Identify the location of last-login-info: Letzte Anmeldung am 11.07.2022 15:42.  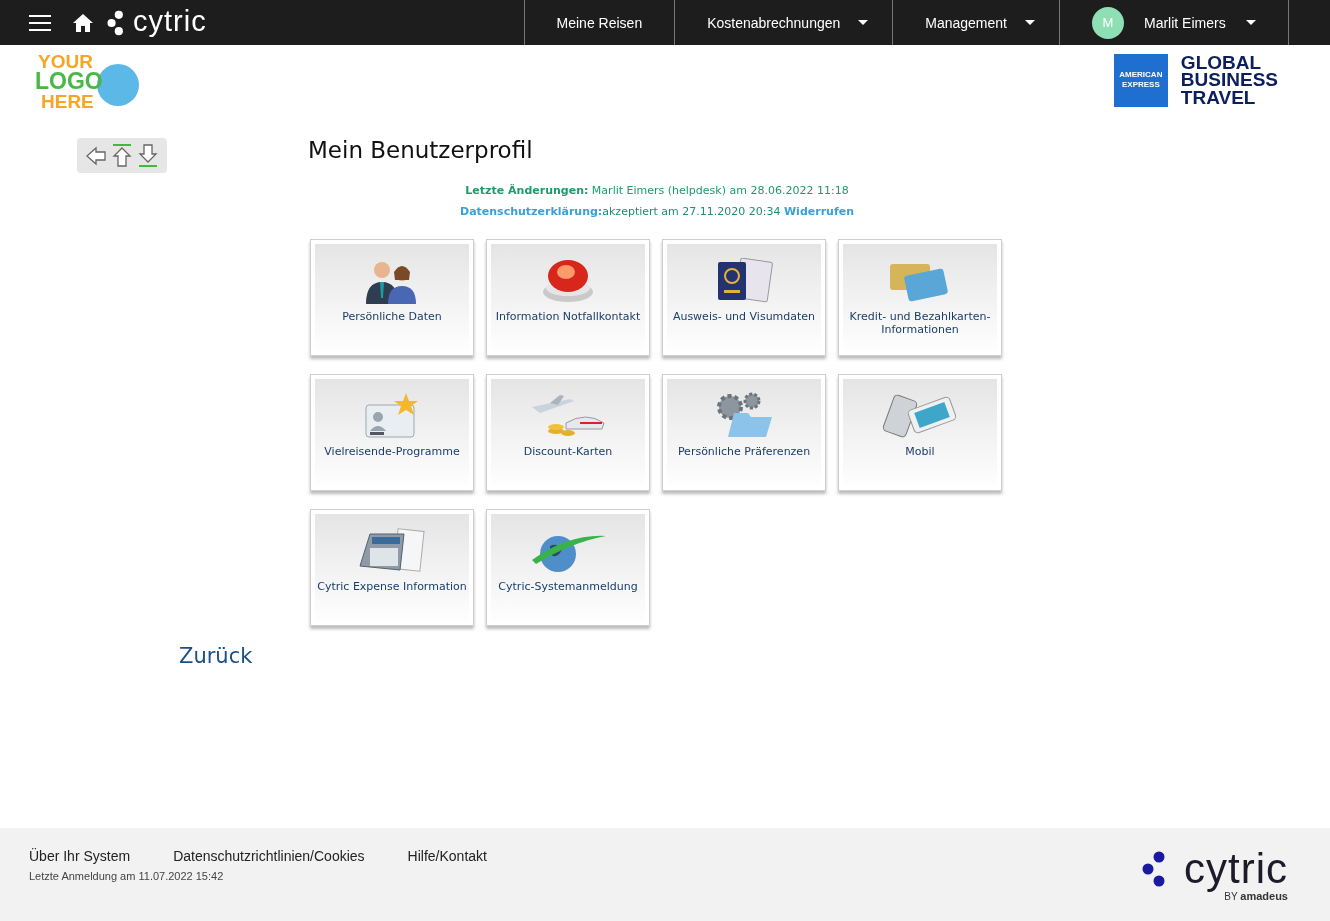
(127, 876).